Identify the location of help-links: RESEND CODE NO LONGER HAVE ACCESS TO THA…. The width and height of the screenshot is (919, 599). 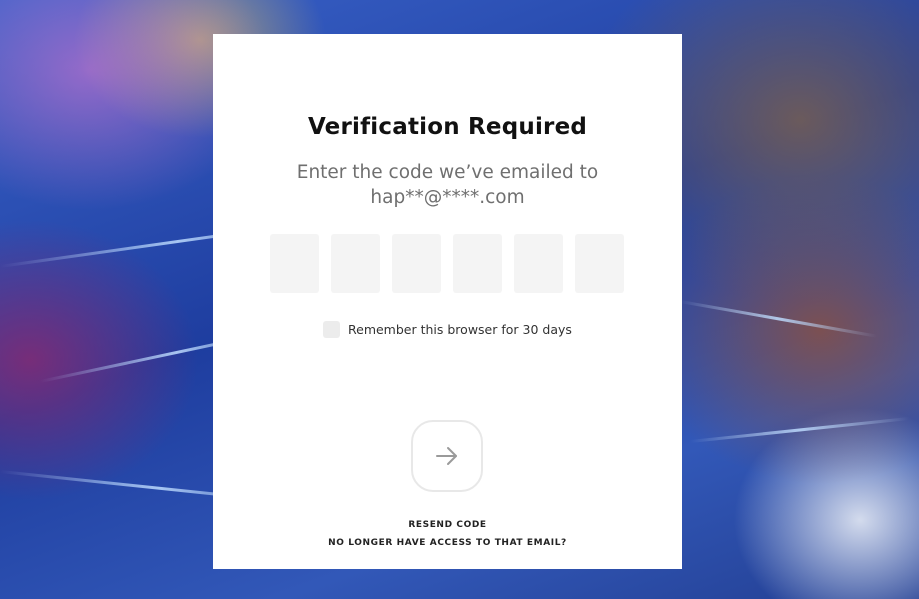
(447, 534).